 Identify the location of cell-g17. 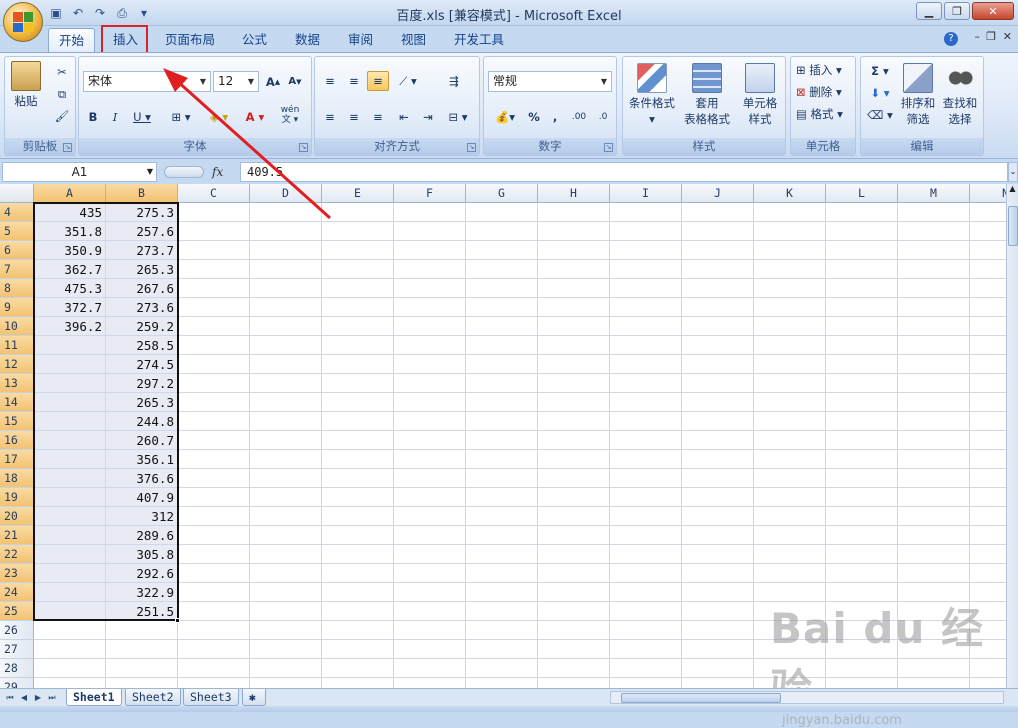
(502, 459).